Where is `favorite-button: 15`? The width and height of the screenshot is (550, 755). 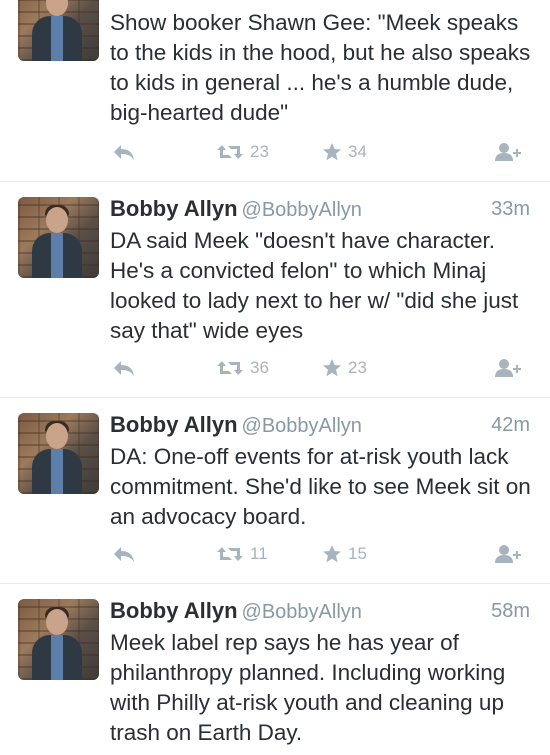 favorite-button: 15 is located at coordinates (344, 554).